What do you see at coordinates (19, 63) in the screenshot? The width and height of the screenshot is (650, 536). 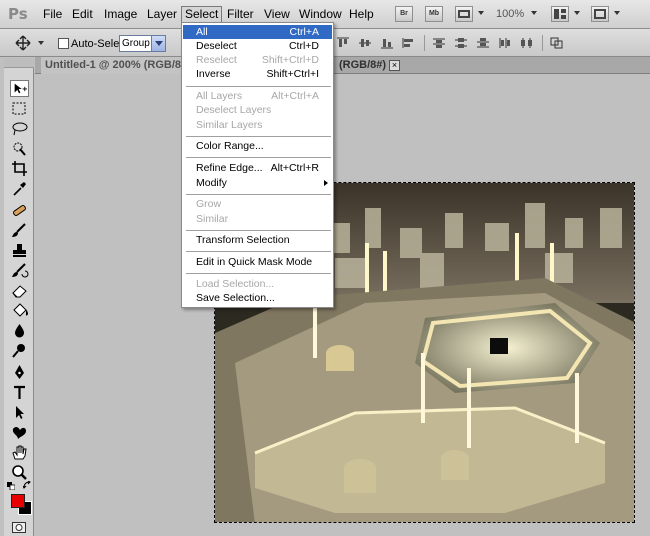 I see `tools-panel-grip` at bounding box center [19, 63].